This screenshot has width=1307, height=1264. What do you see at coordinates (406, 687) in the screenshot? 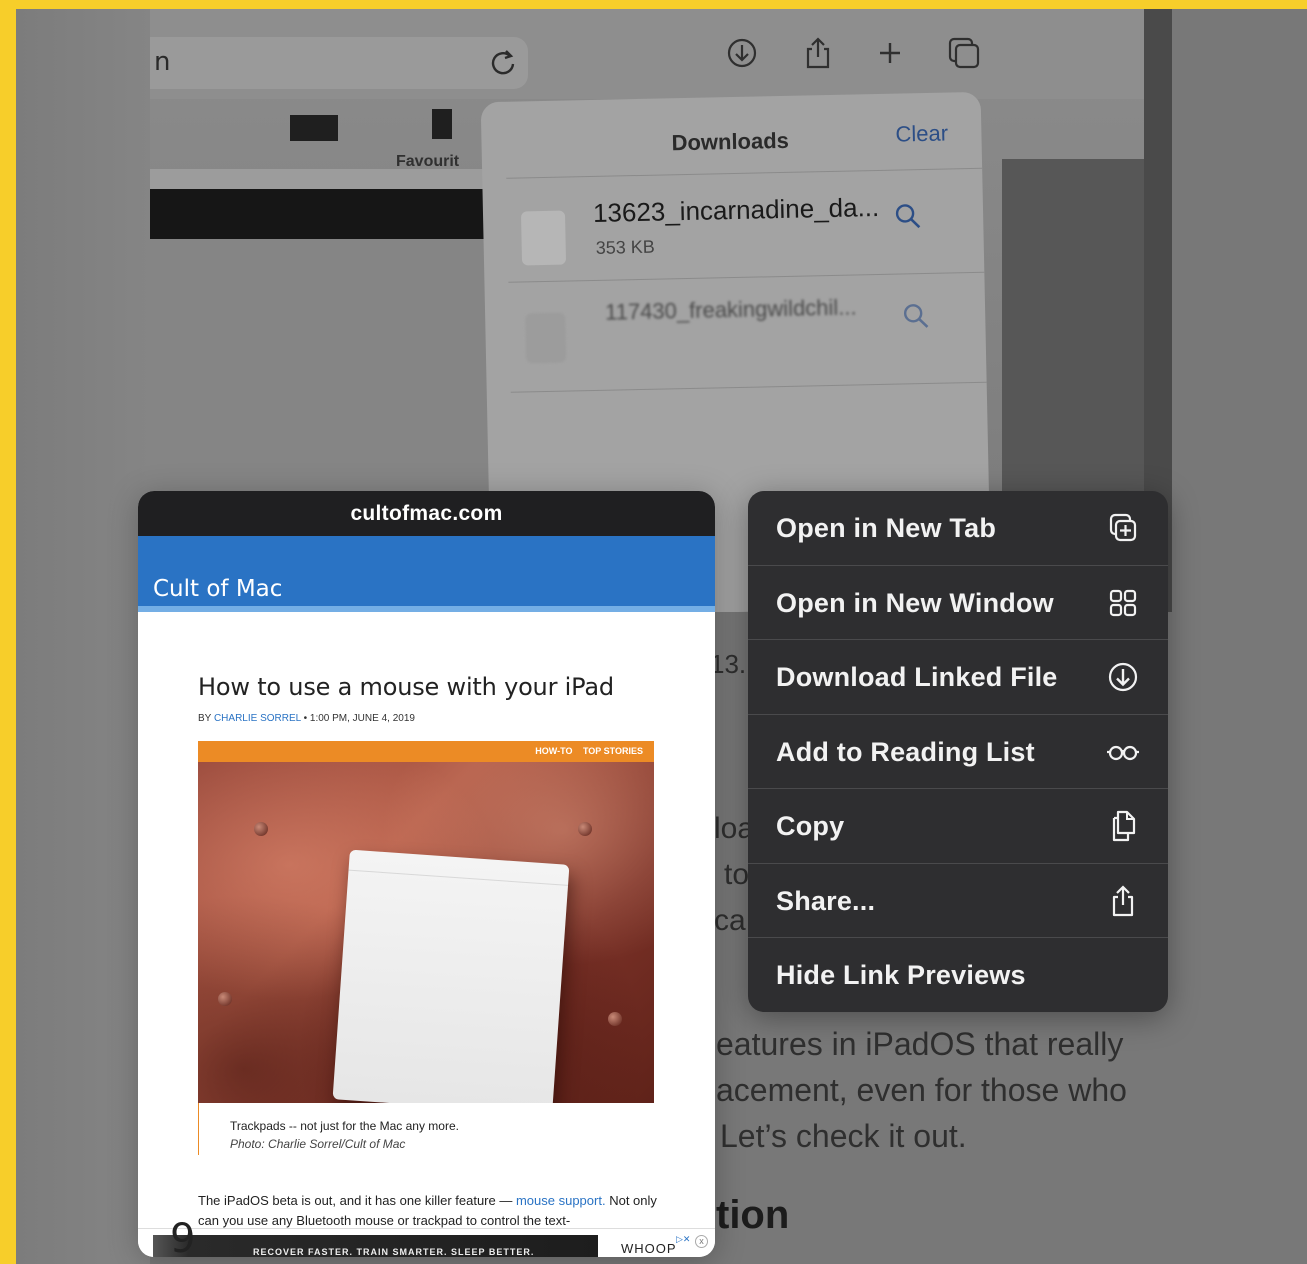
I see `article-title: How to use a mouse with your iPad` at bounding box center [406, 687].